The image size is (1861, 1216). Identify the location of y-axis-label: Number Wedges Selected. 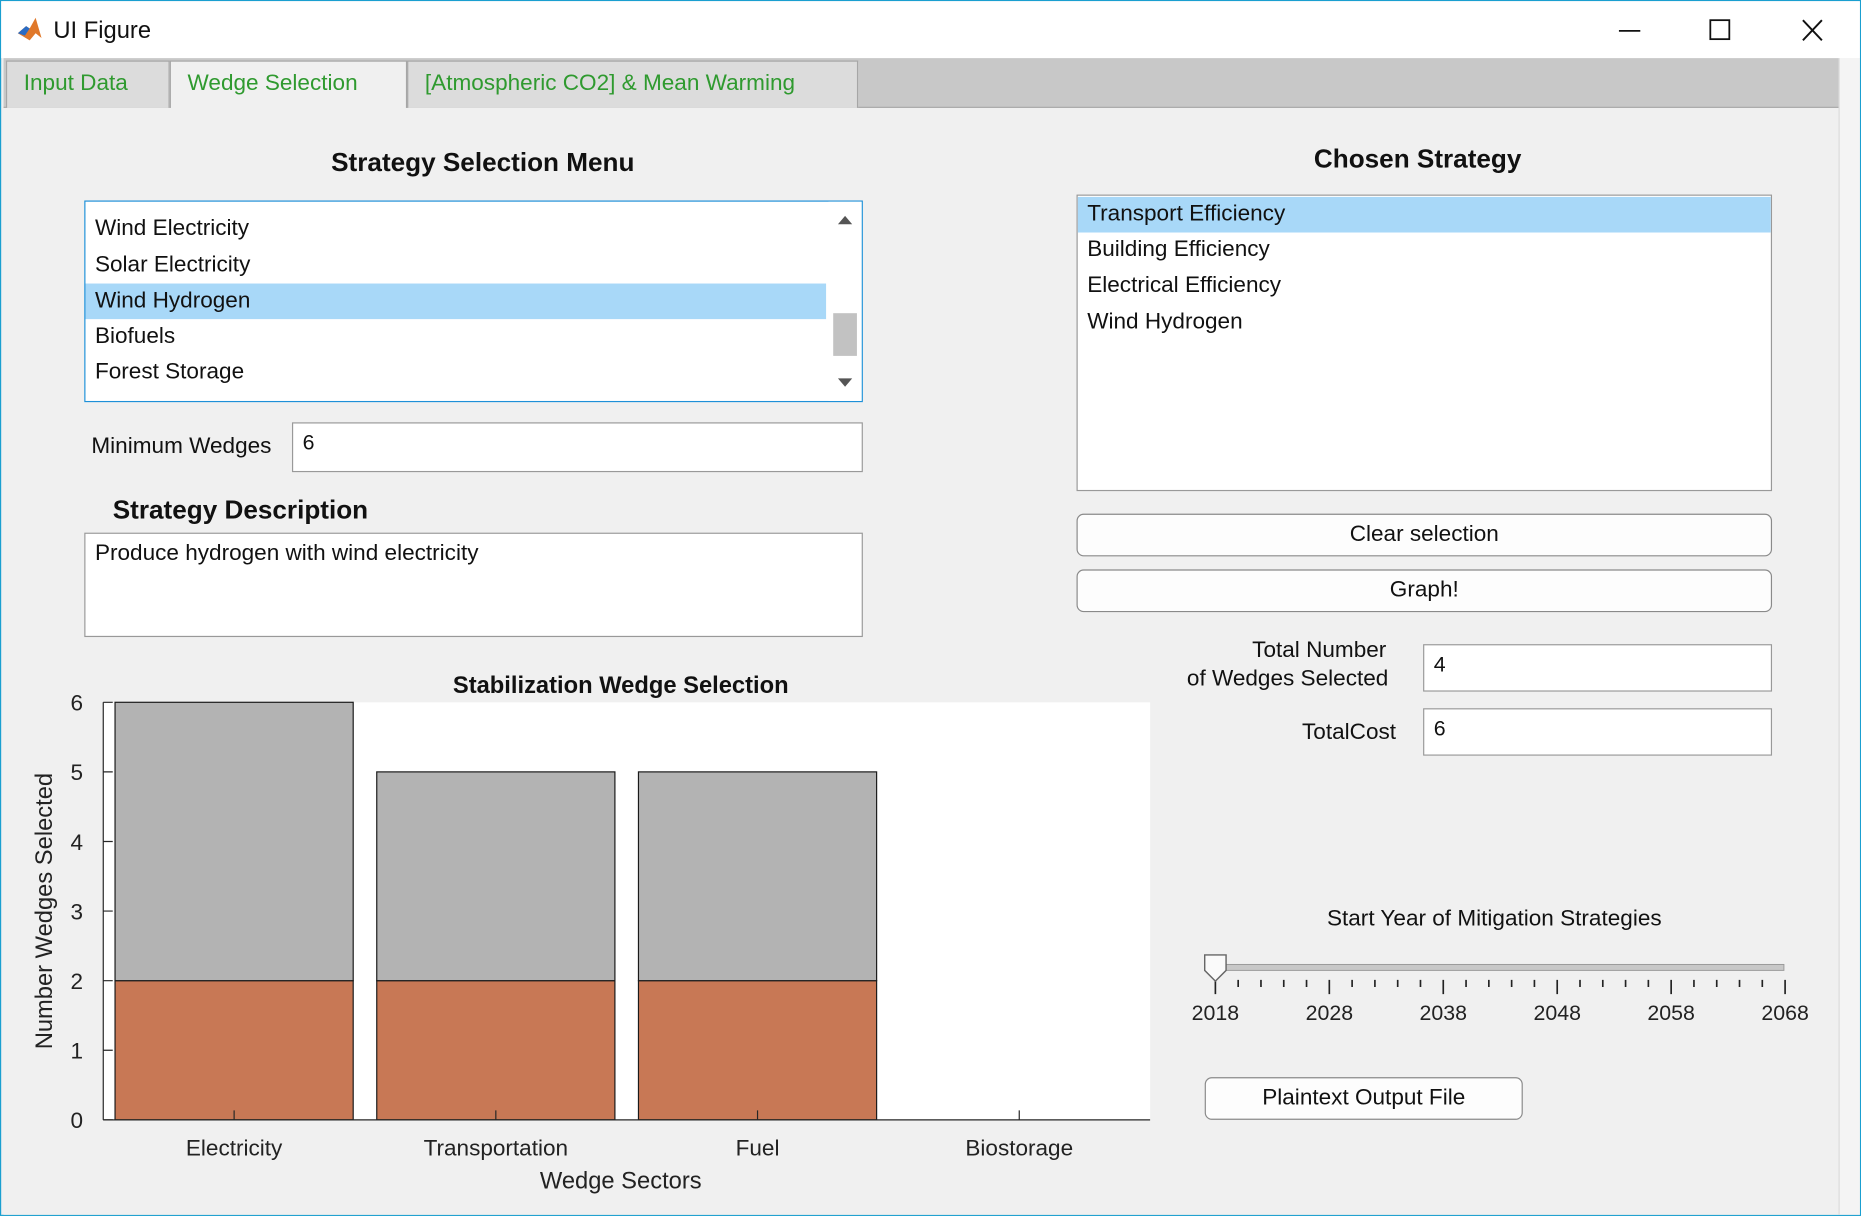
(45, 911).